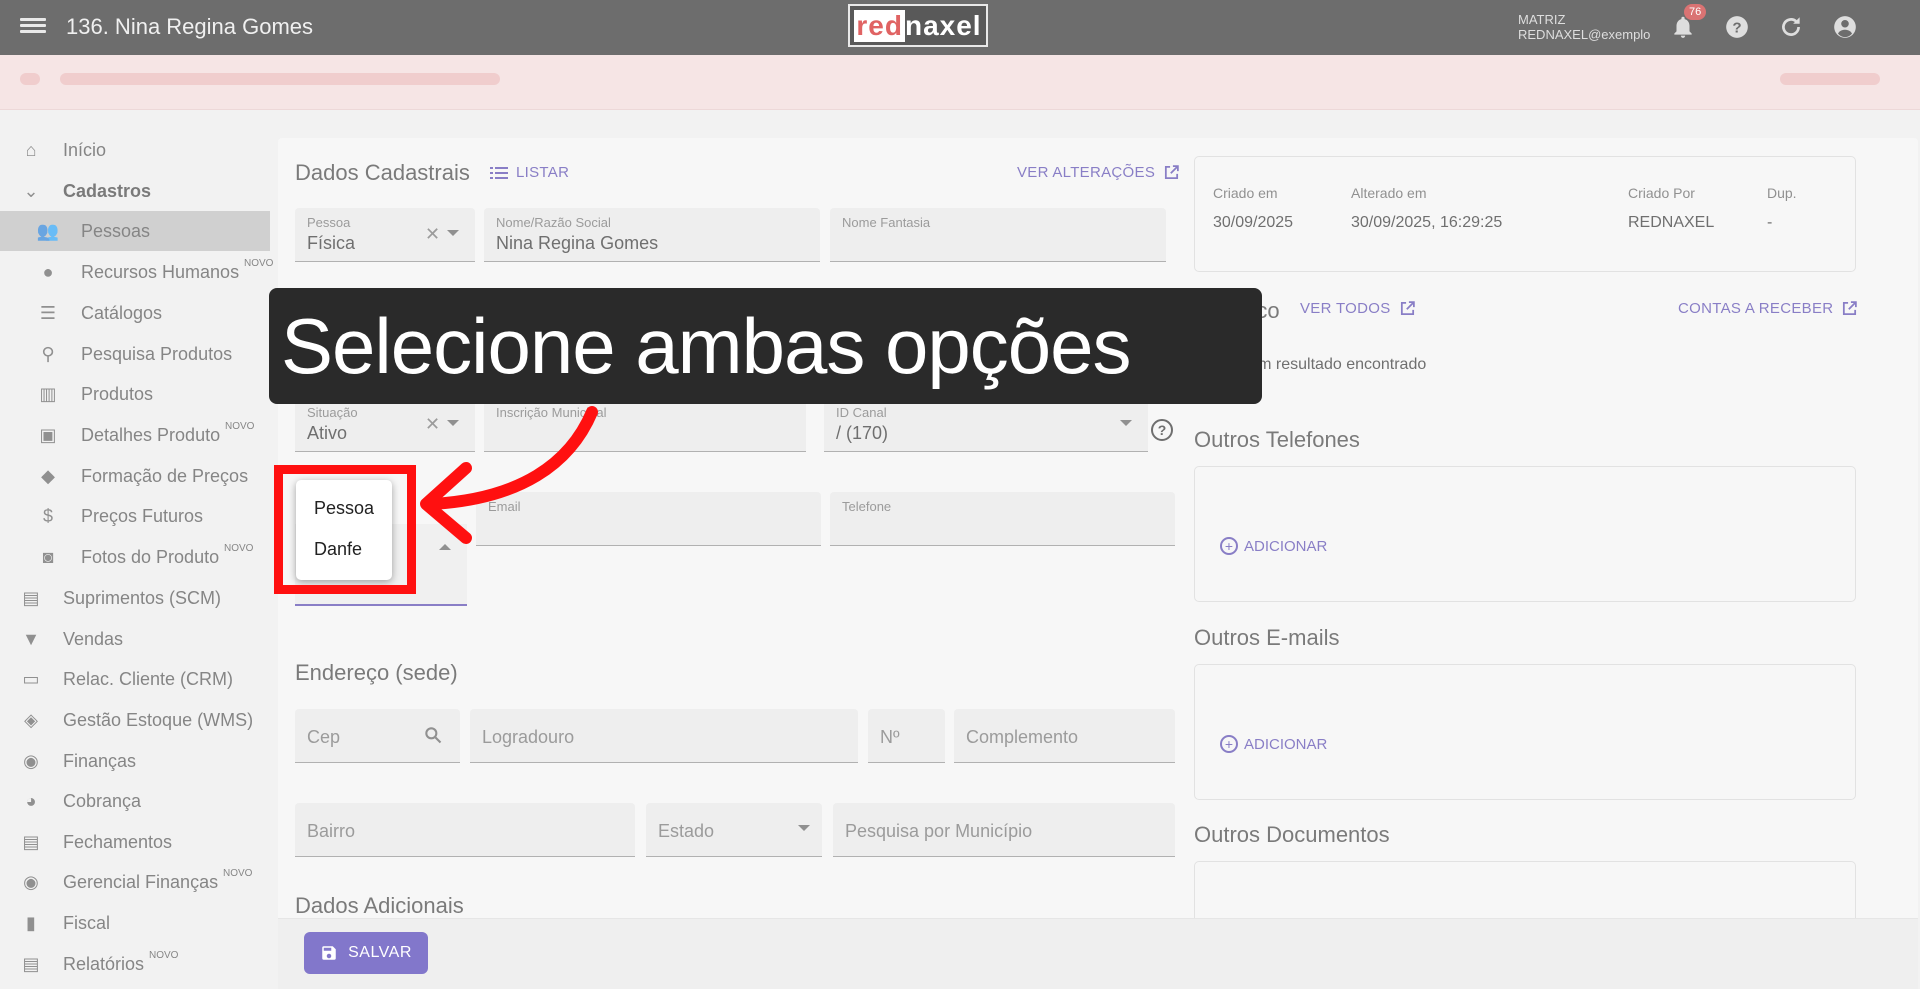  I want to click on open-external-icon, so click(1172, 172).